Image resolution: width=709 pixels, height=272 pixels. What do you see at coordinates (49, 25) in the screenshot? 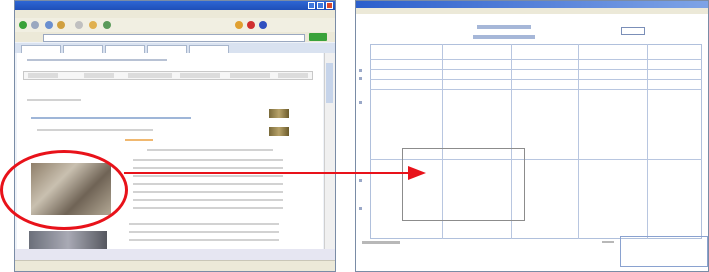
I see `refresh-icon` at bounding box center [49, 25].